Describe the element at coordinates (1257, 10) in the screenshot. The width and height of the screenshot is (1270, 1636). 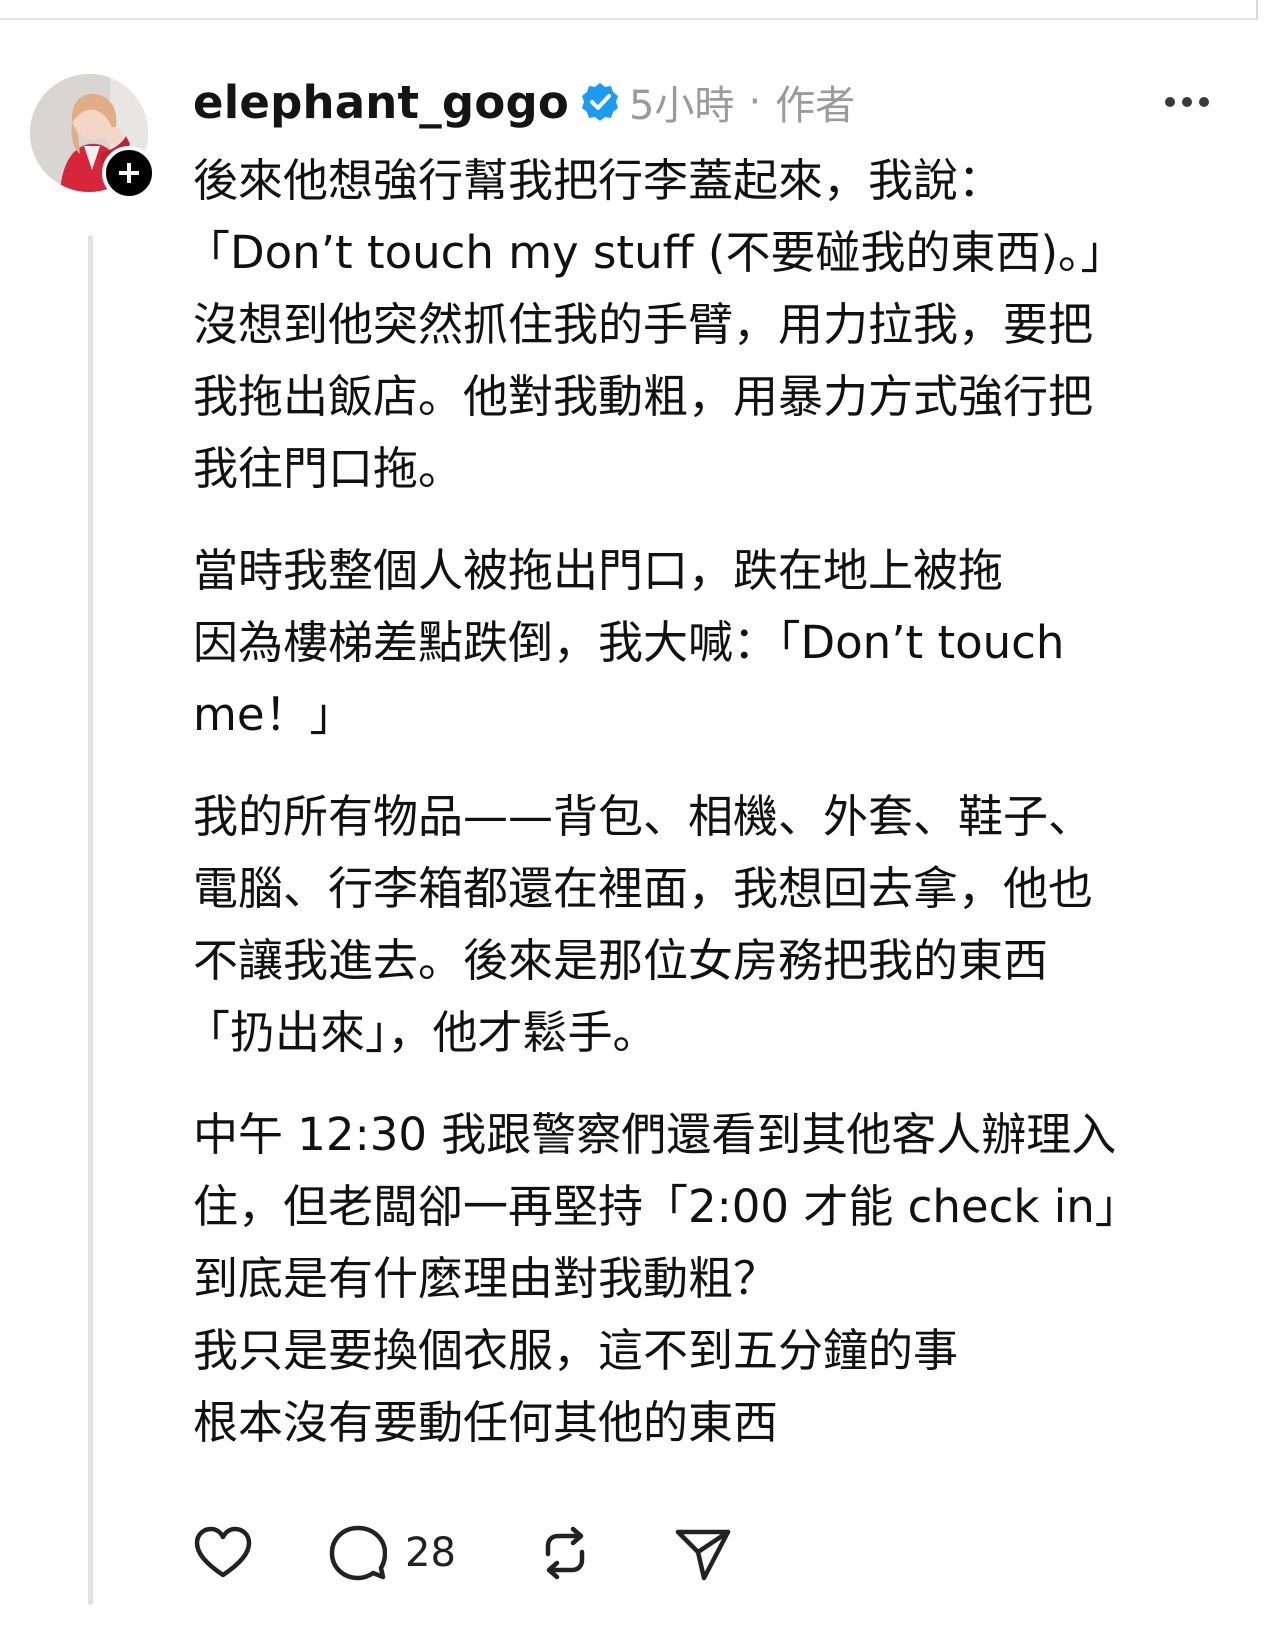
I see `scroll-edge` at that location.